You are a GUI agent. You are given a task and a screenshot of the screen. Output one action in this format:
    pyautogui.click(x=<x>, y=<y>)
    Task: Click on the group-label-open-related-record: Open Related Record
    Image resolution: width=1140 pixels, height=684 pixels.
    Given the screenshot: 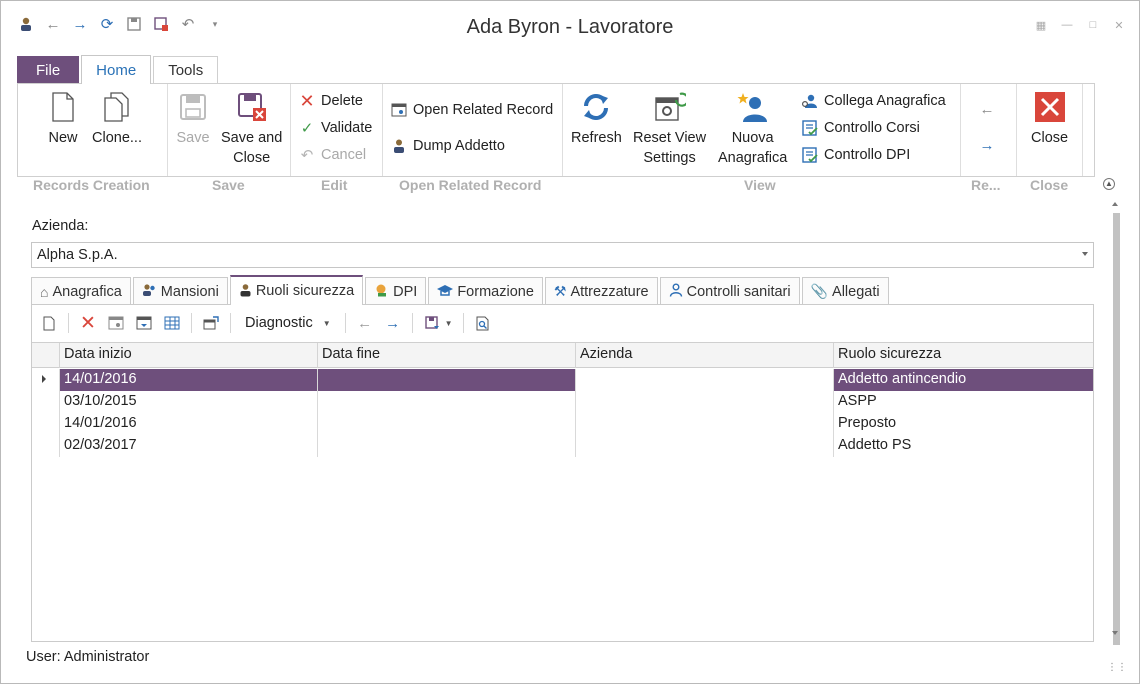 What is the action you would take?
    pyautogui.click(x=470, y=185)
    